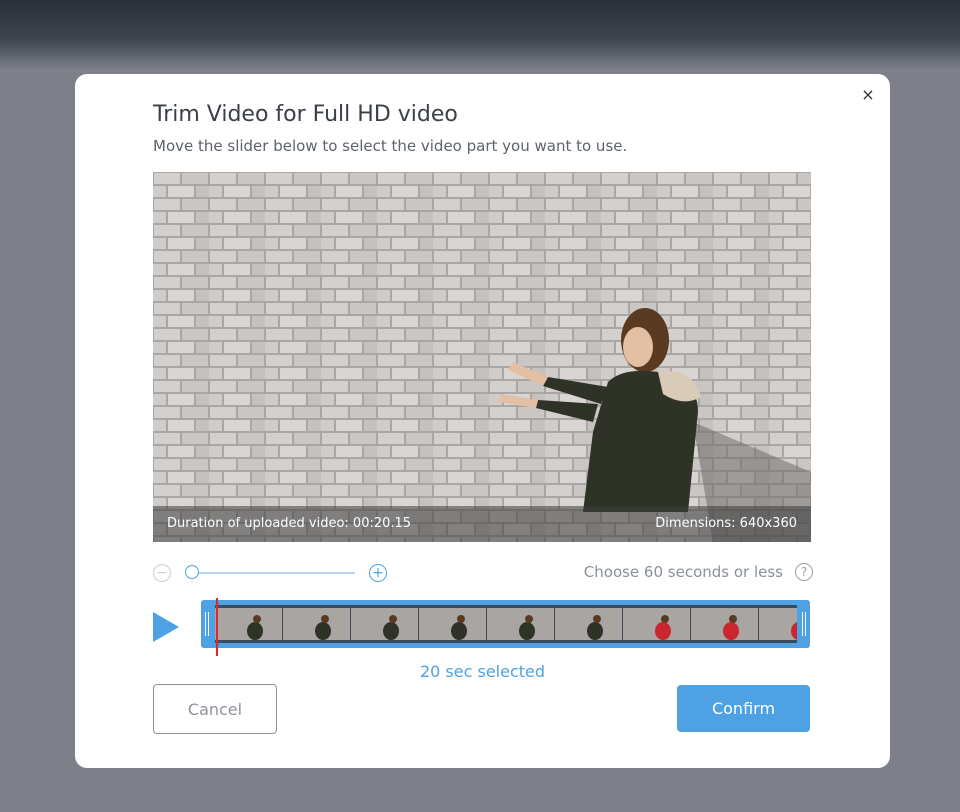 The height and width of the screenshot is (812, 960). What do you see at coordinates (483, 574) in the screenshot?
I see `zoom-control: − + Choose 60 seconds or less ?` at bounding box center [483, 574].